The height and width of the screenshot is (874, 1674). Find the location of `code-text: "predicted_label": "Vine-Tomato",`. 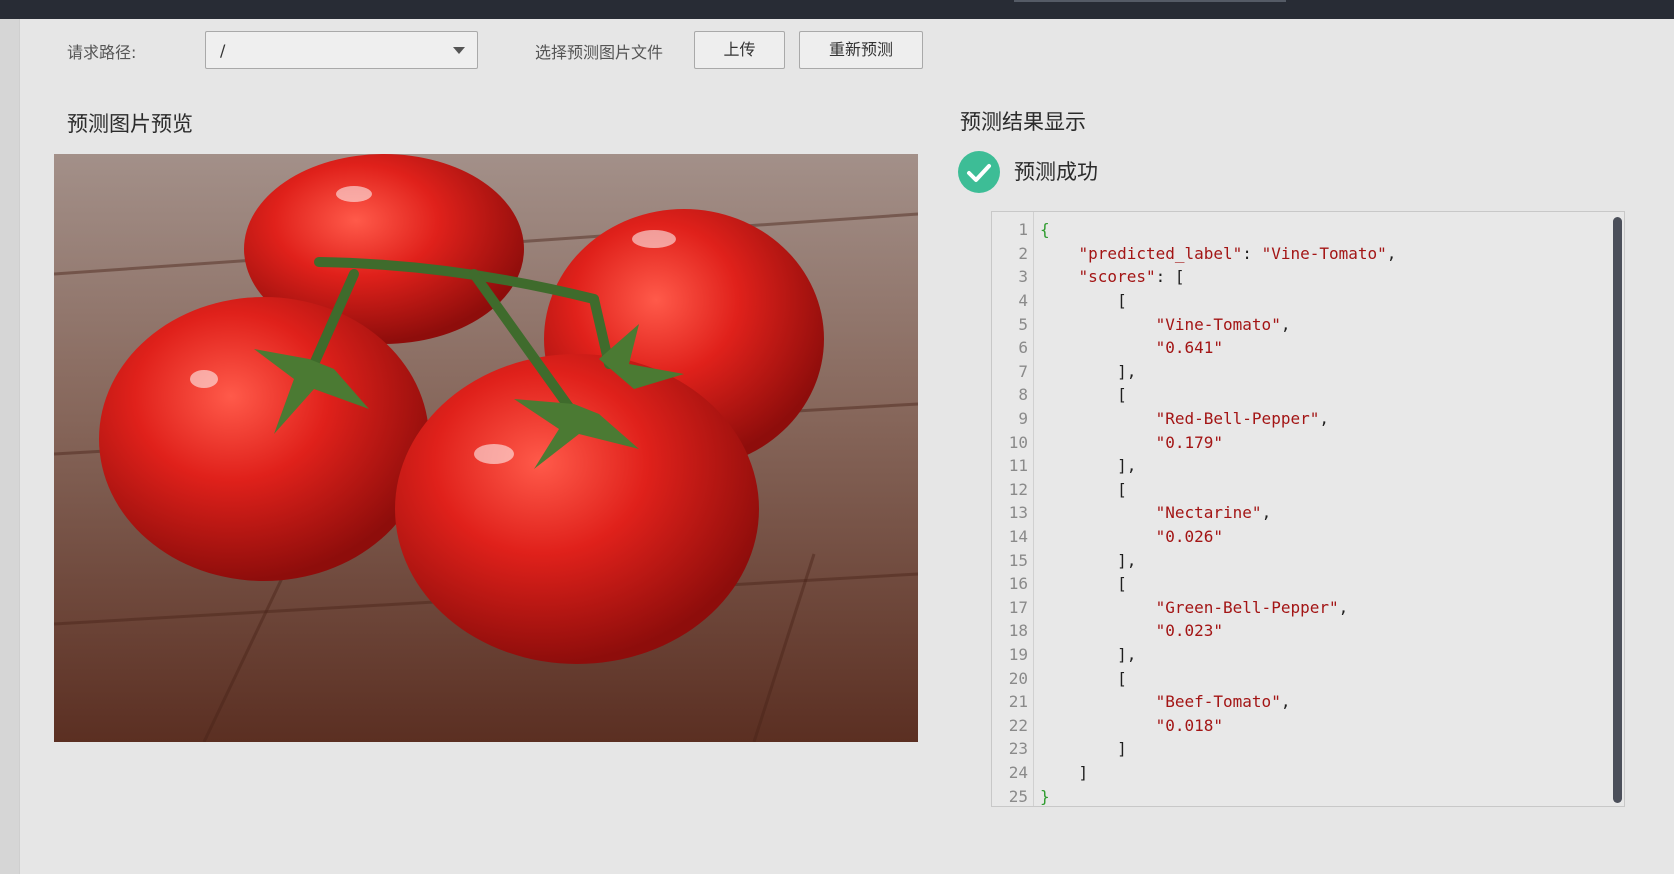

code-text: "predicted_label": "Vine-Tomato", is located at coordinates (1237, 253).